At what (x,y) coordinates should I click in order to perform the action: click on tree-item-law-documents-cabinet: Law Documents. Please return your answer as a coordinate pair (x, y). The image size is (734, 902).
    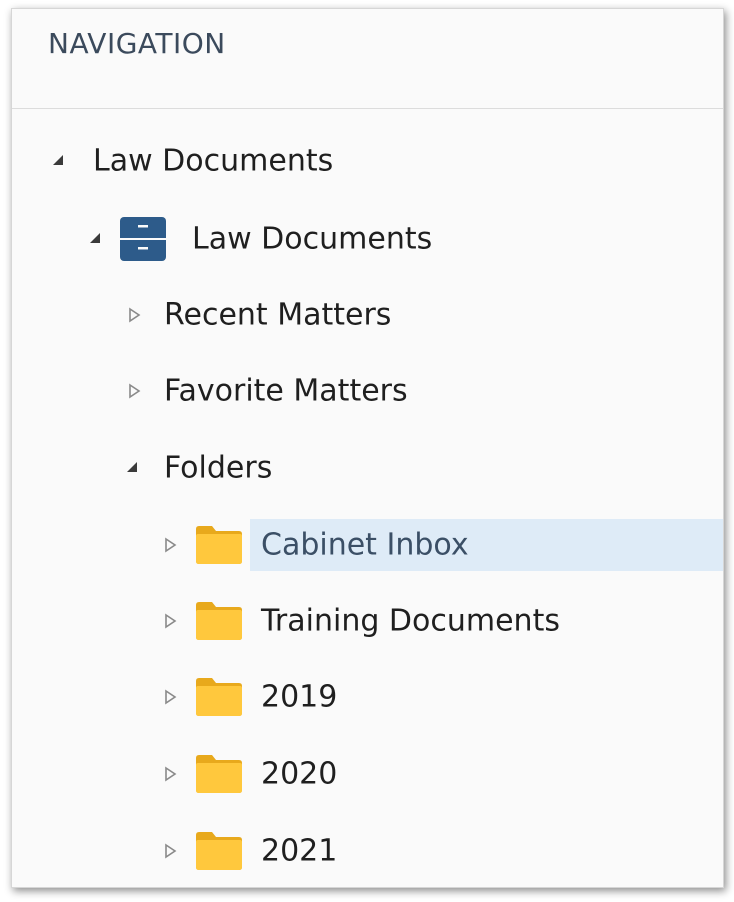
    Looking at the image, I should click on (367, 239).